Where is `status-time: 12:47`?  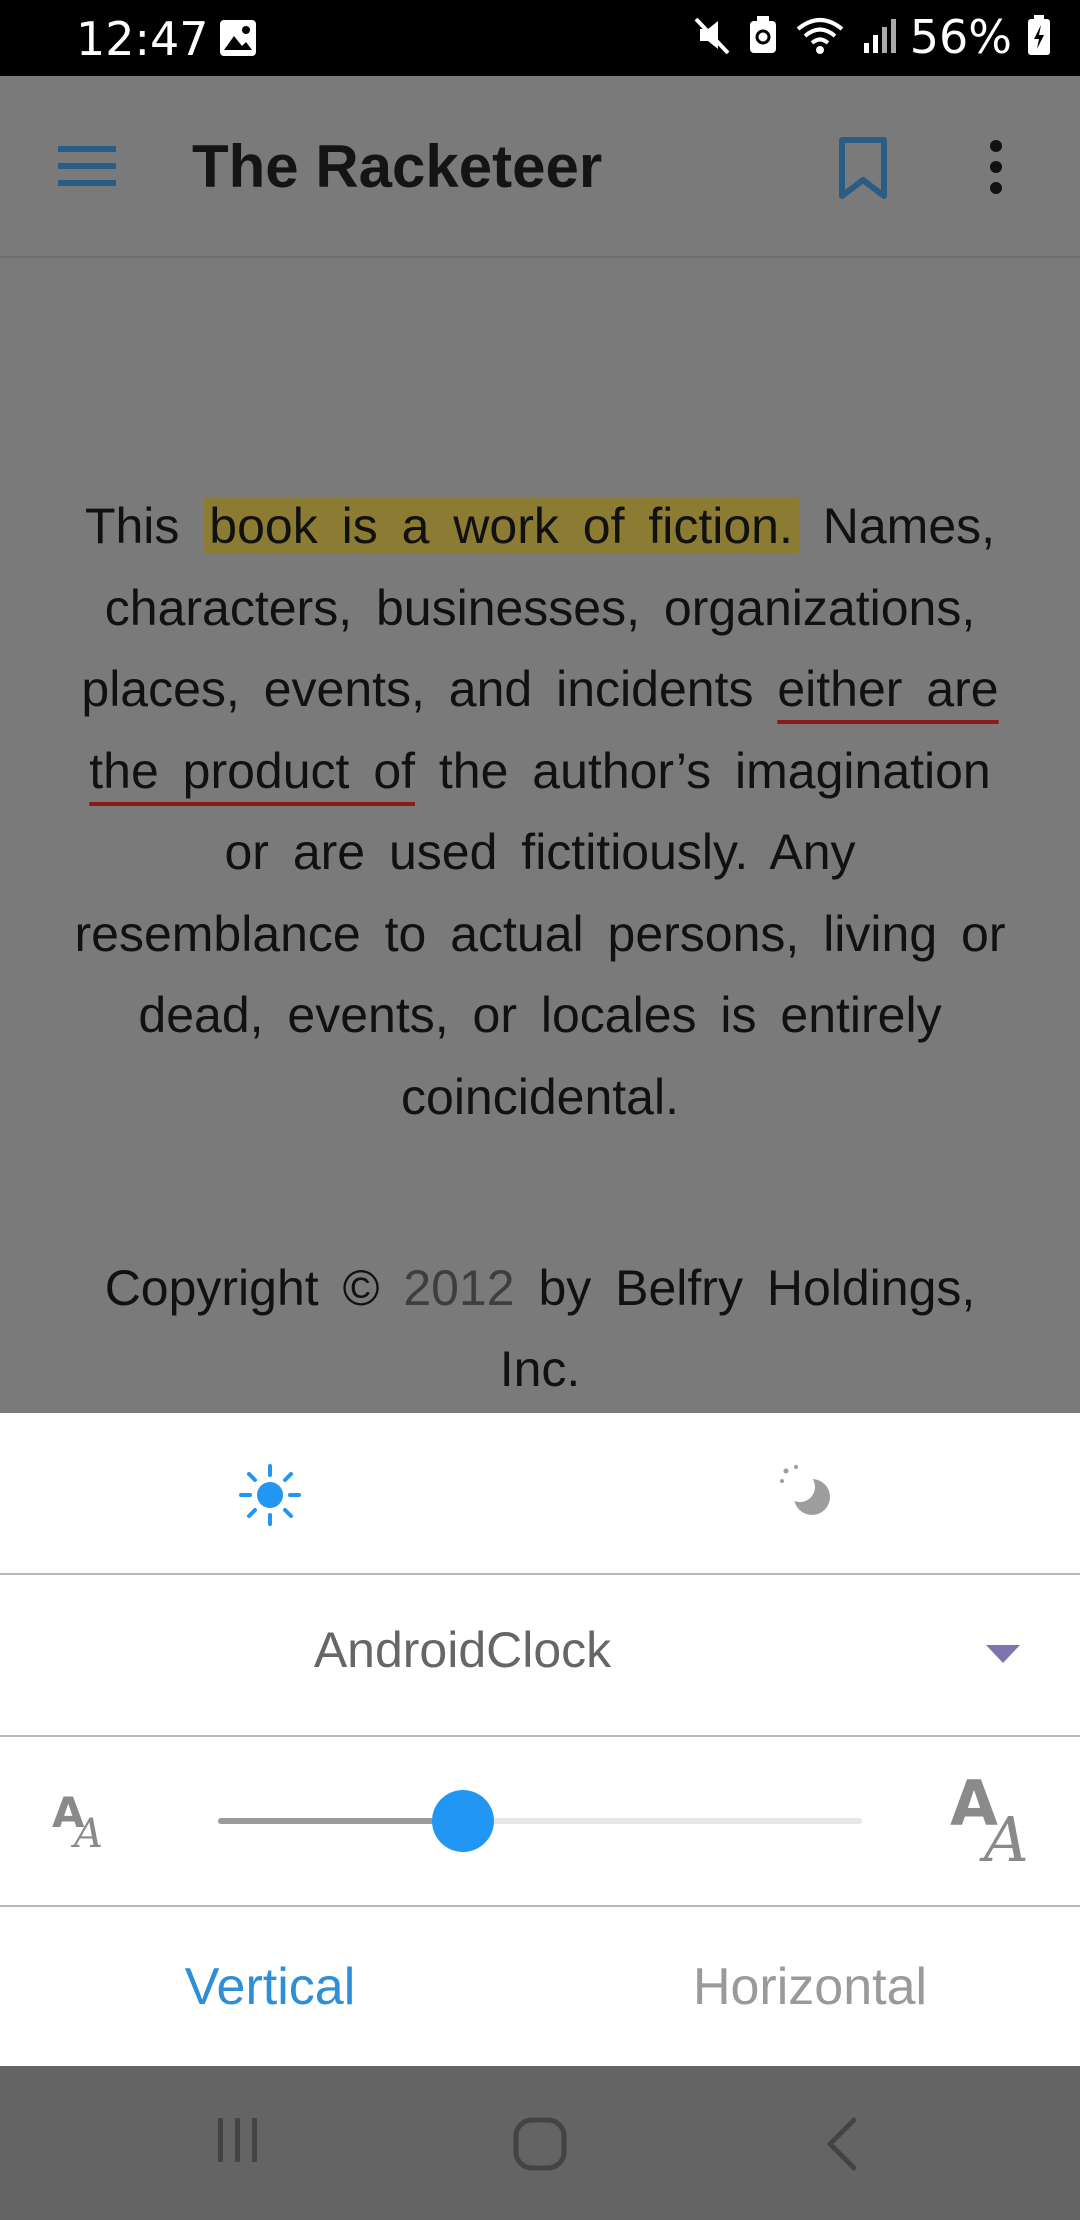
status-time: 12:47 is located at coordinates (142, 39).